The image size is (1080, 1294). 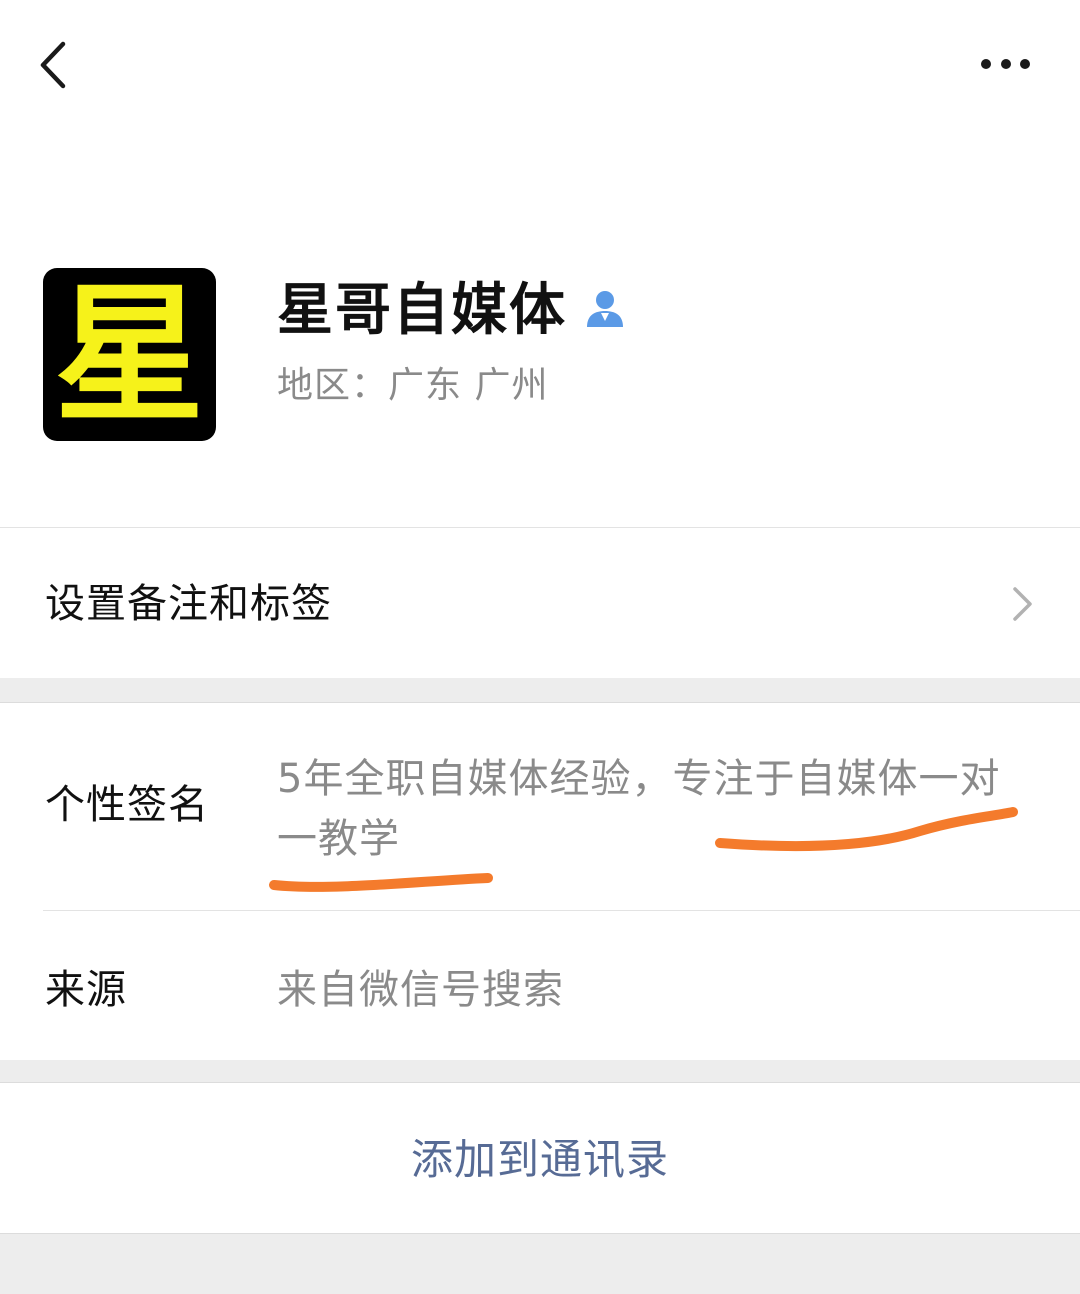 What do you see at coordinates (639, 809) in the screenshot?
I see `signature-value: 5年全职自媒体经验，专注于自媒体一对一教学` at bounding box center [639, 809].